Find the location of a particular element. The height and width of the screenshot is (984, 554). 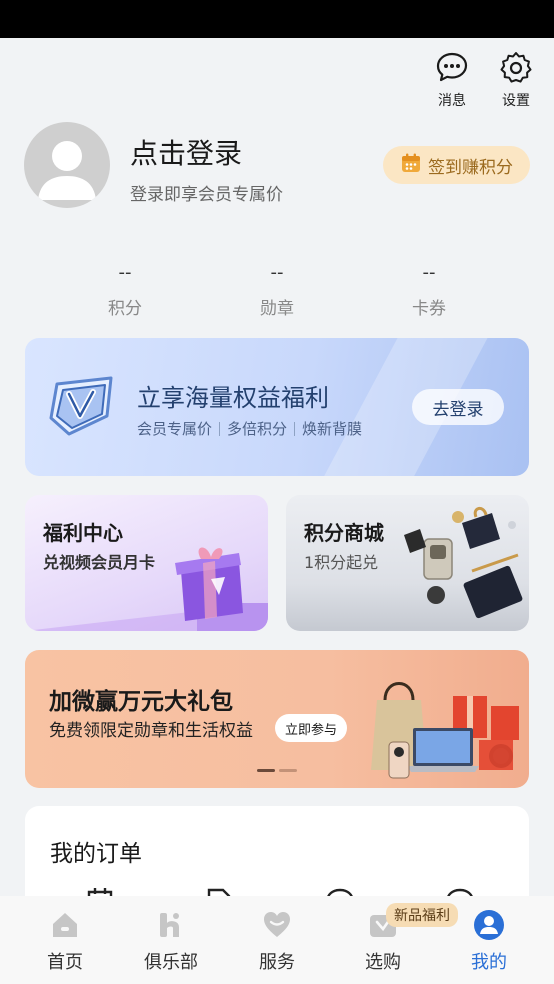

vip-tag: 会员专属价 is located at coordinates (175, 429).